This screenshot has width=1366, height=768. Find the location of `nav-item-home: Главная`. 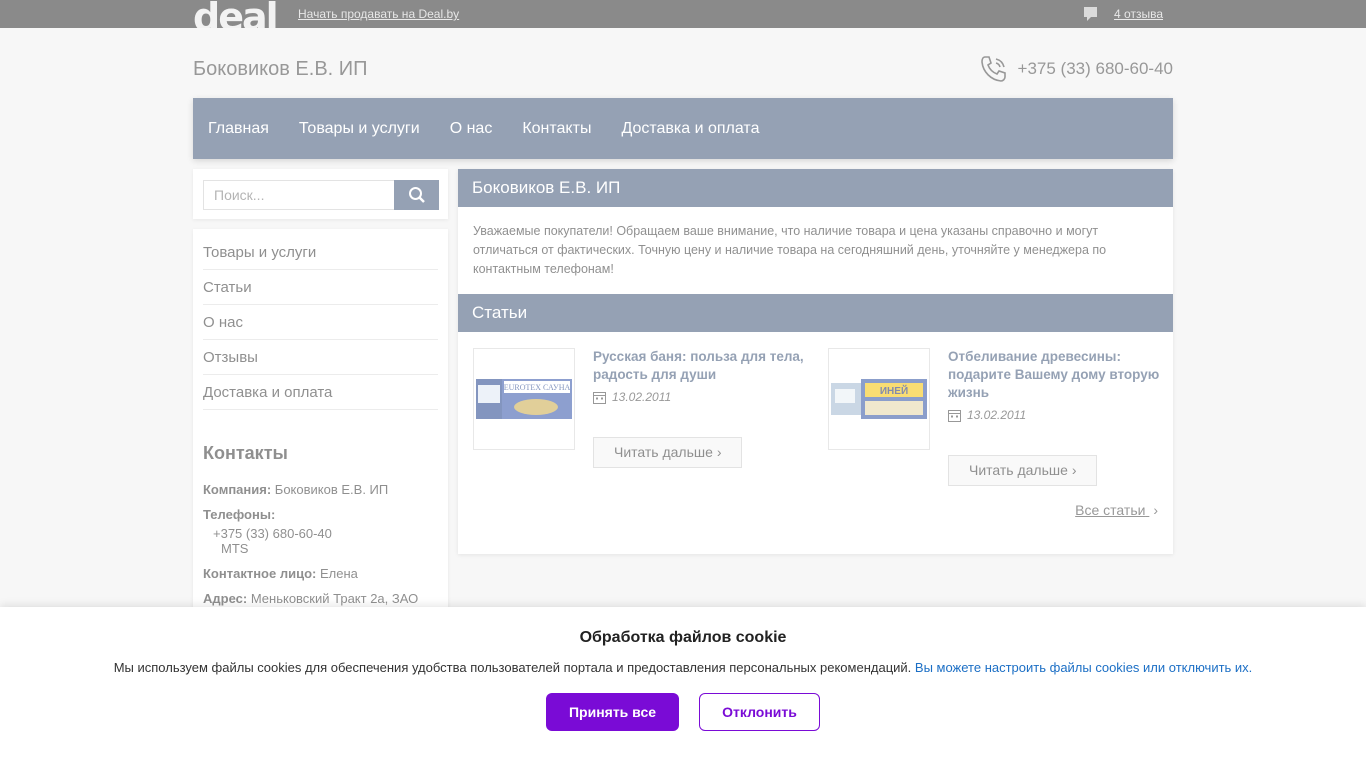

nav-item-home: Главная is located at coordinates (238, 129).